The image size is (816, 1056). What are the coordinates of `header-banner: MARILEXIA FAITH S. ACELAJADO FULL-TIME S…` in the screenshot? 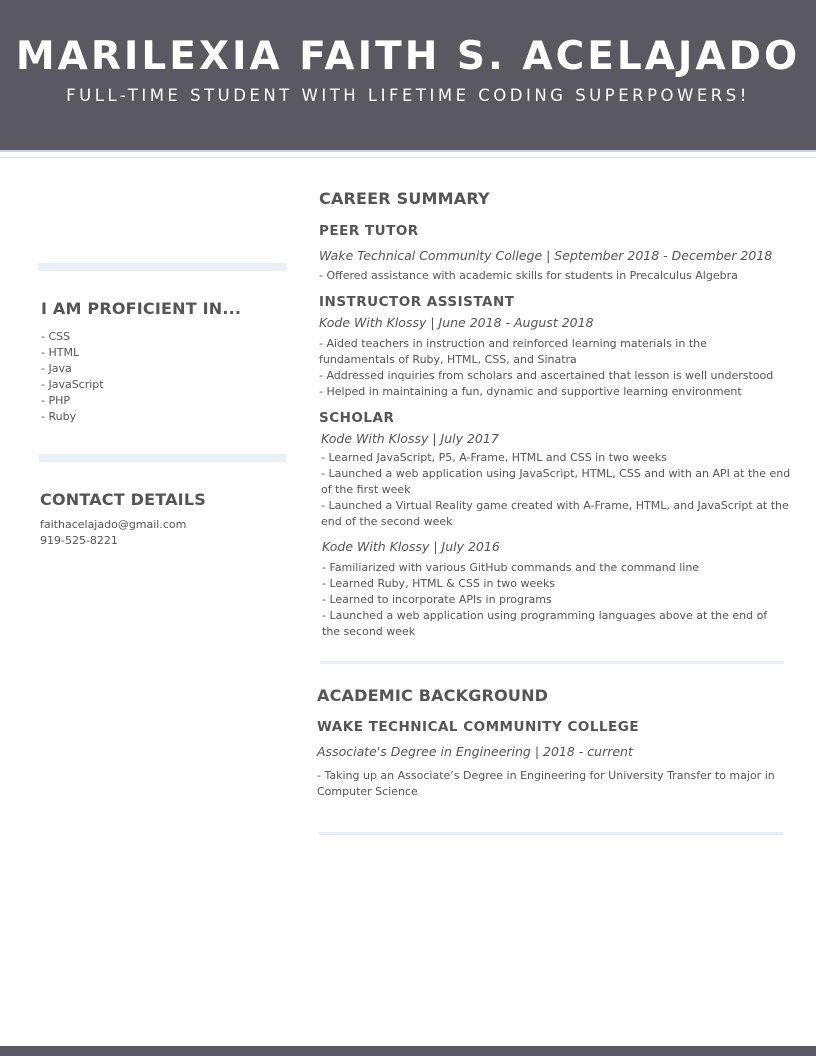 It's located at (408, 75).